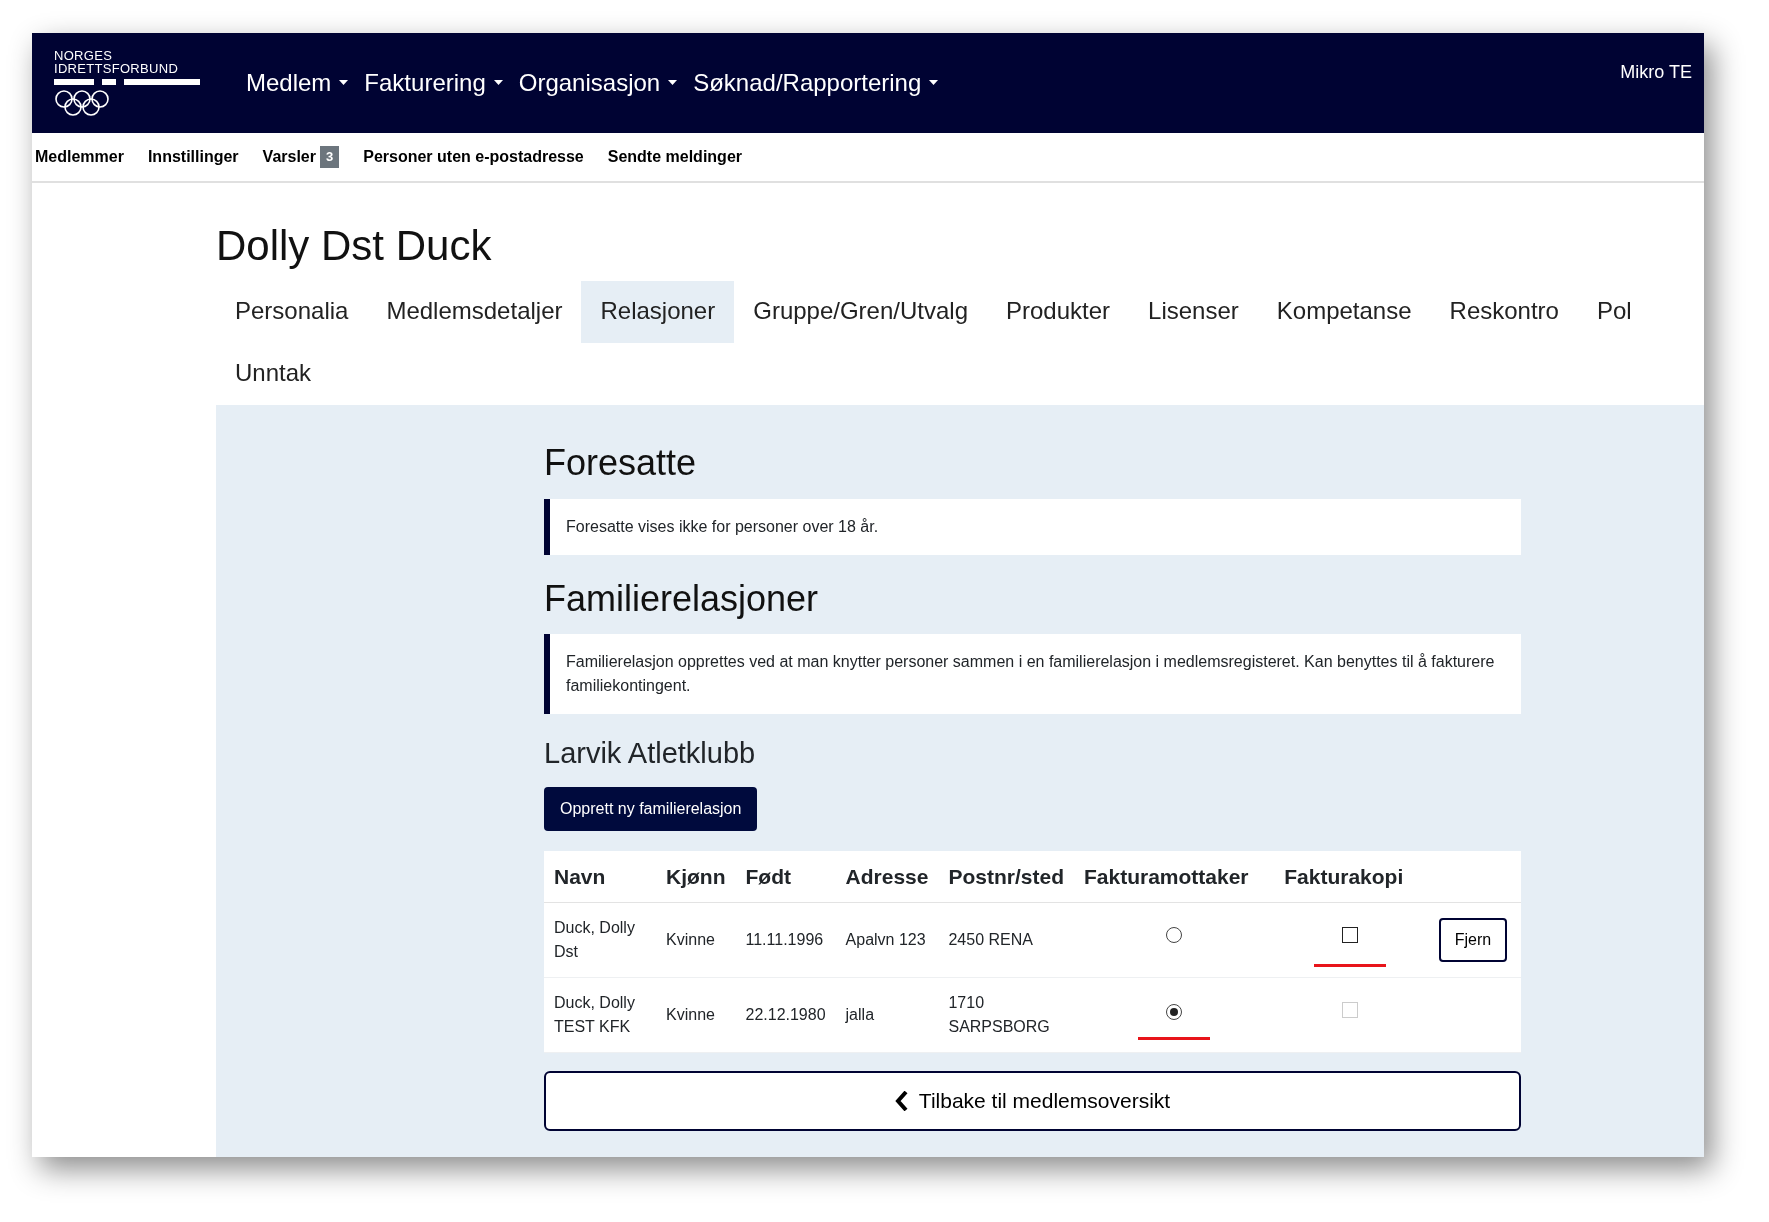  What do you see at coordinates (594, 1015) in the screenshot?
I see `table-cell: Duck, Dolly TEST KFK` at bounding box center [594, 1015].